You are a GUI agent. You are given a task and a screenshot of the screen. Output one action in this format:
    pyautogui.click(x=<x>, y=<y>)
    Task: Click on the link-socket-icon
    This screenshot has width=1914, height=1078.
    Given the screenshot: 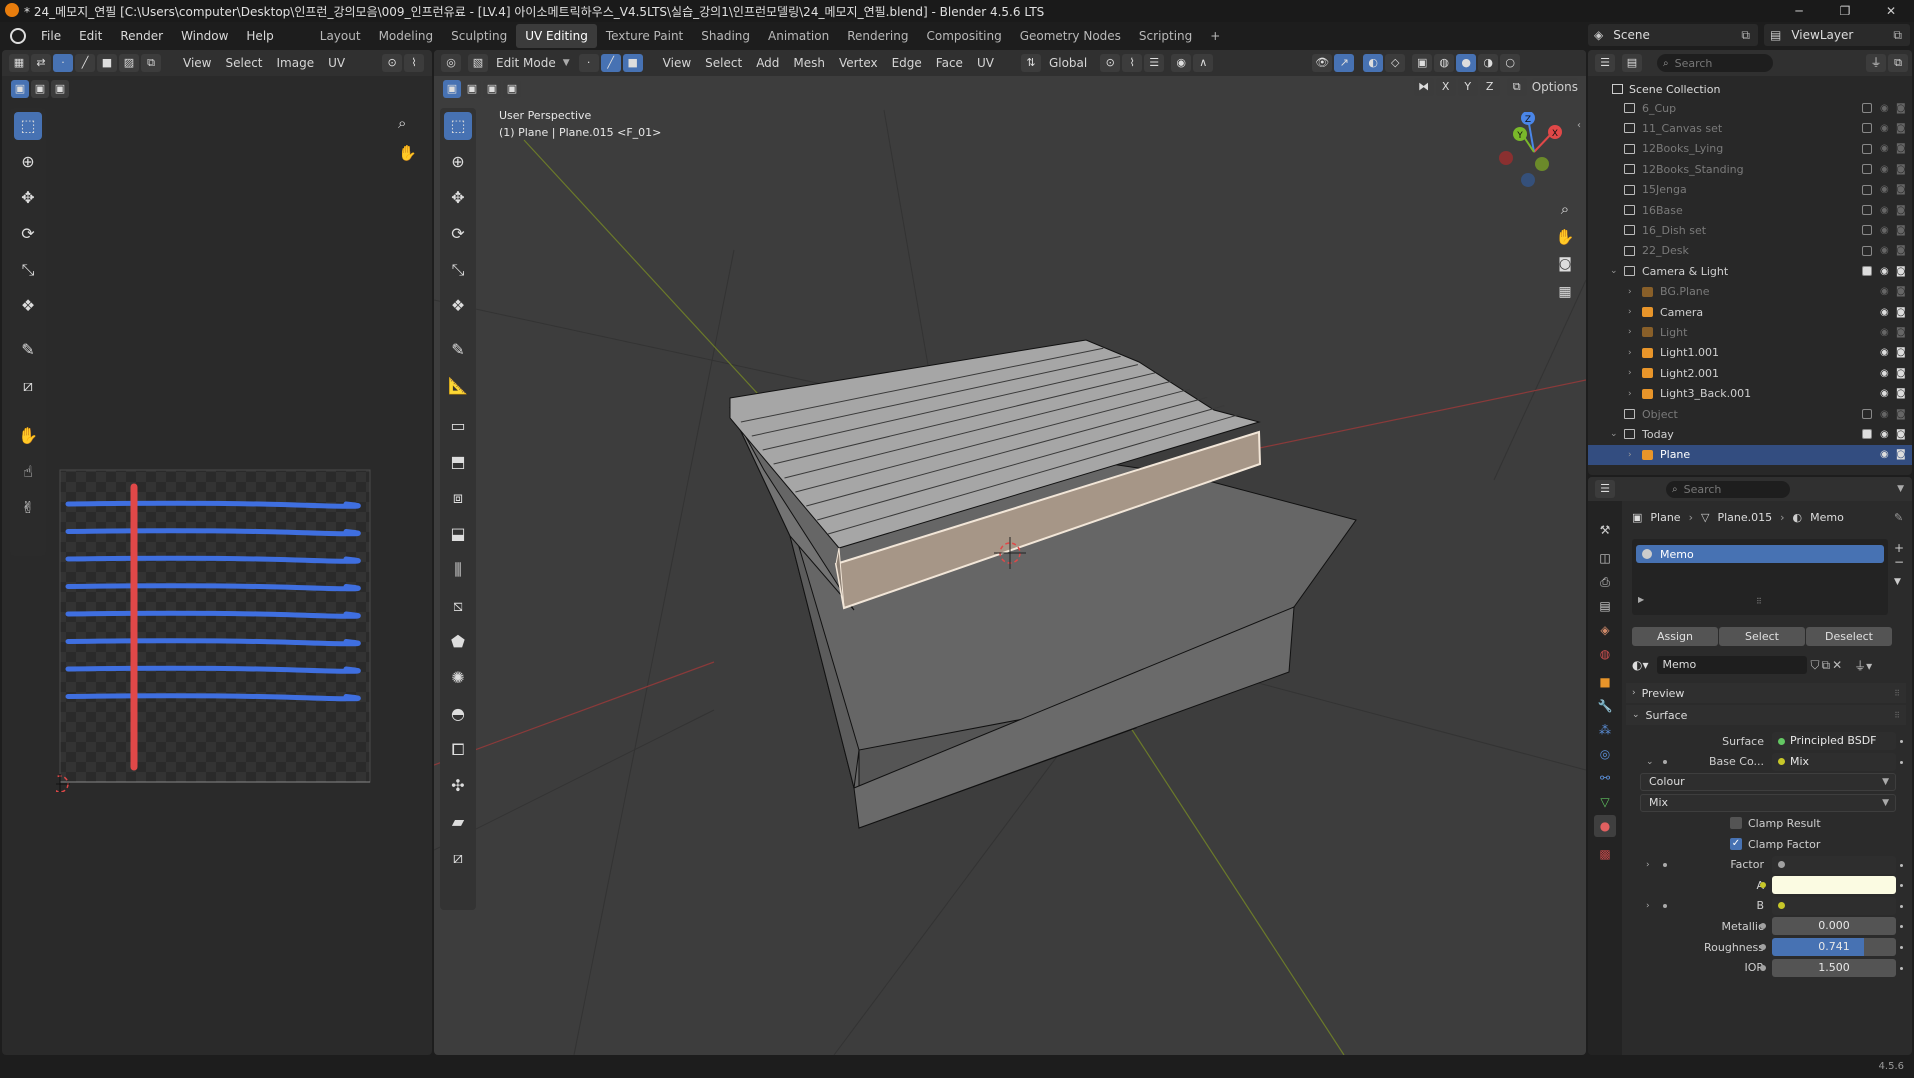 What is the action you would take?
    pyautogui.click(x=1763, y=926)
    